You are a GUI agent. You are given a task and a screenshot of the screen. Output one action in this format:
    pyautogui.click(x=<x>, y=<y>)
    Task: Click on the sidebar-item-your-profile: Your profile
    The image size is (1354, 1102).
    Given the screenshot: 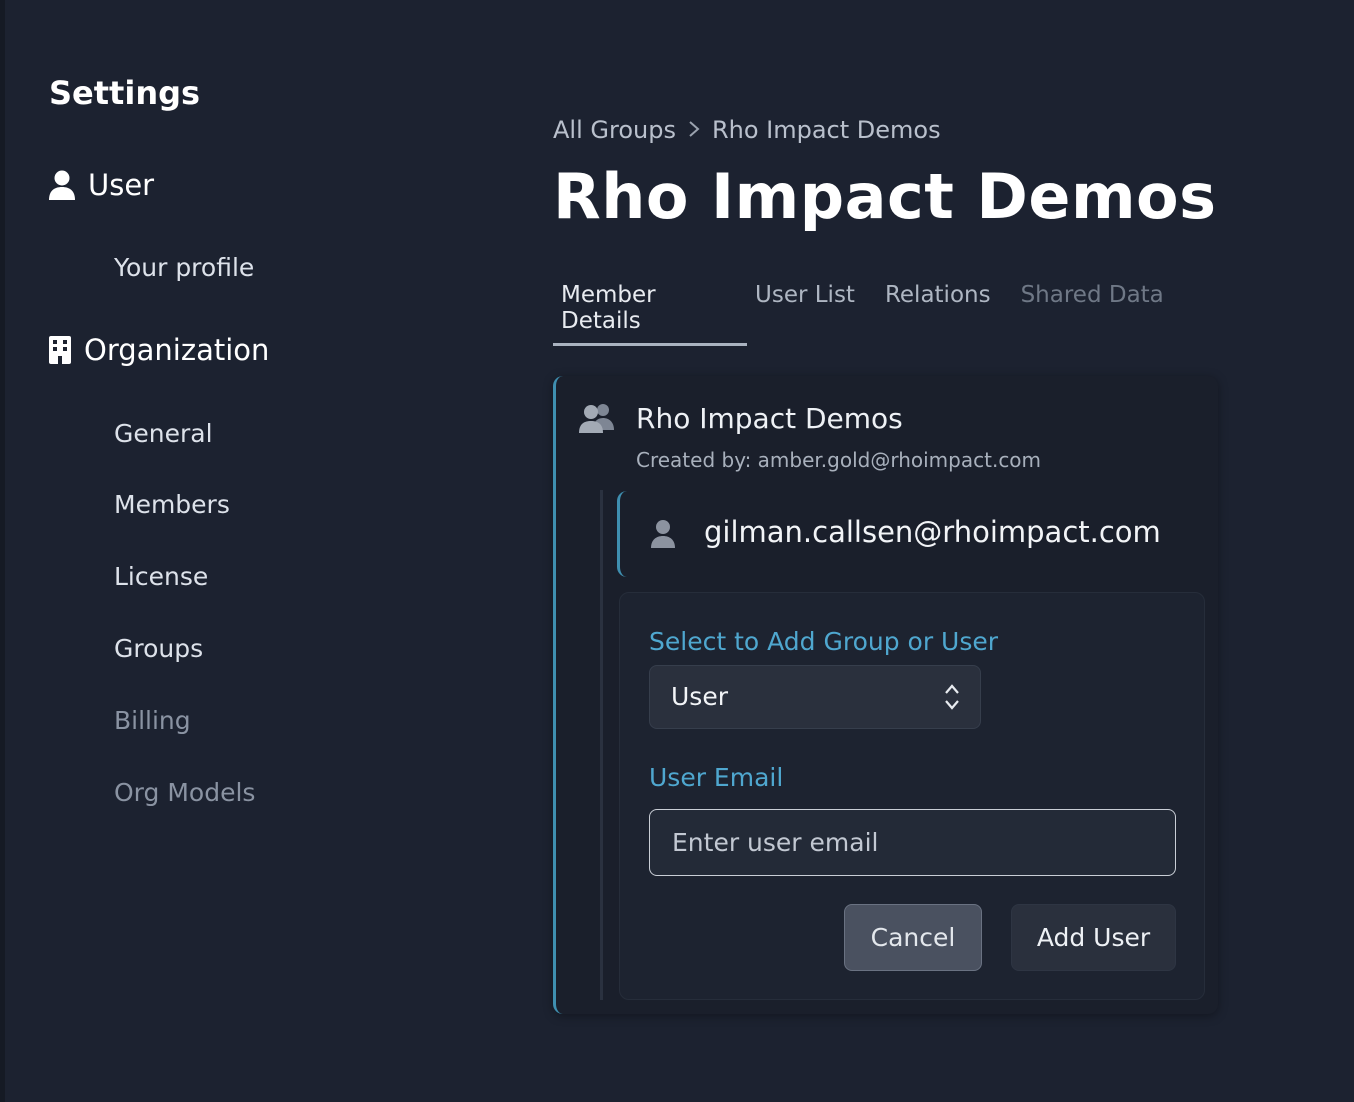 What is the action you would take?
    pyautogui.click(x=184, y=267)
    